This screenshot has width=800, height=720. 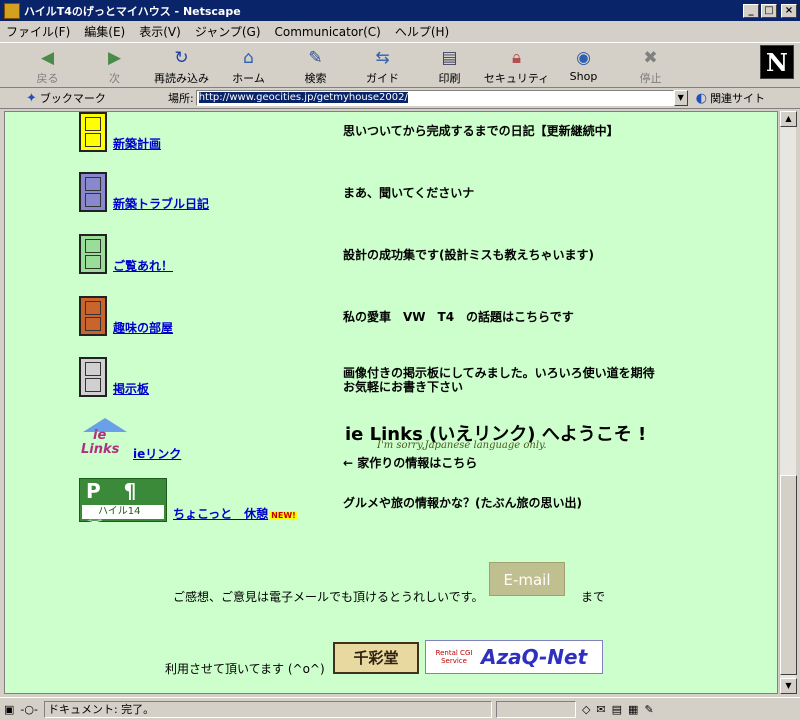 What do you see at coordinates (93, 377) in the screenshot?
I see `gray-cabinet-icon` at bounding box center [93, 377].